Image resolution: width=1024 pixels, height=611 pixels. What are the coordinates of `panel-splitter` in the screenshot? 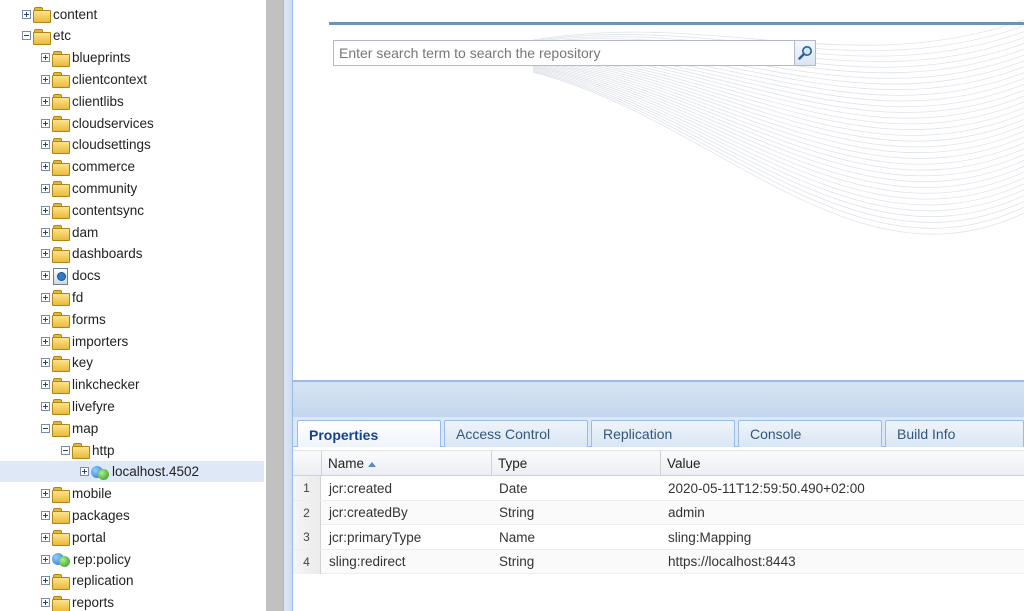 It's located at (288, 305).